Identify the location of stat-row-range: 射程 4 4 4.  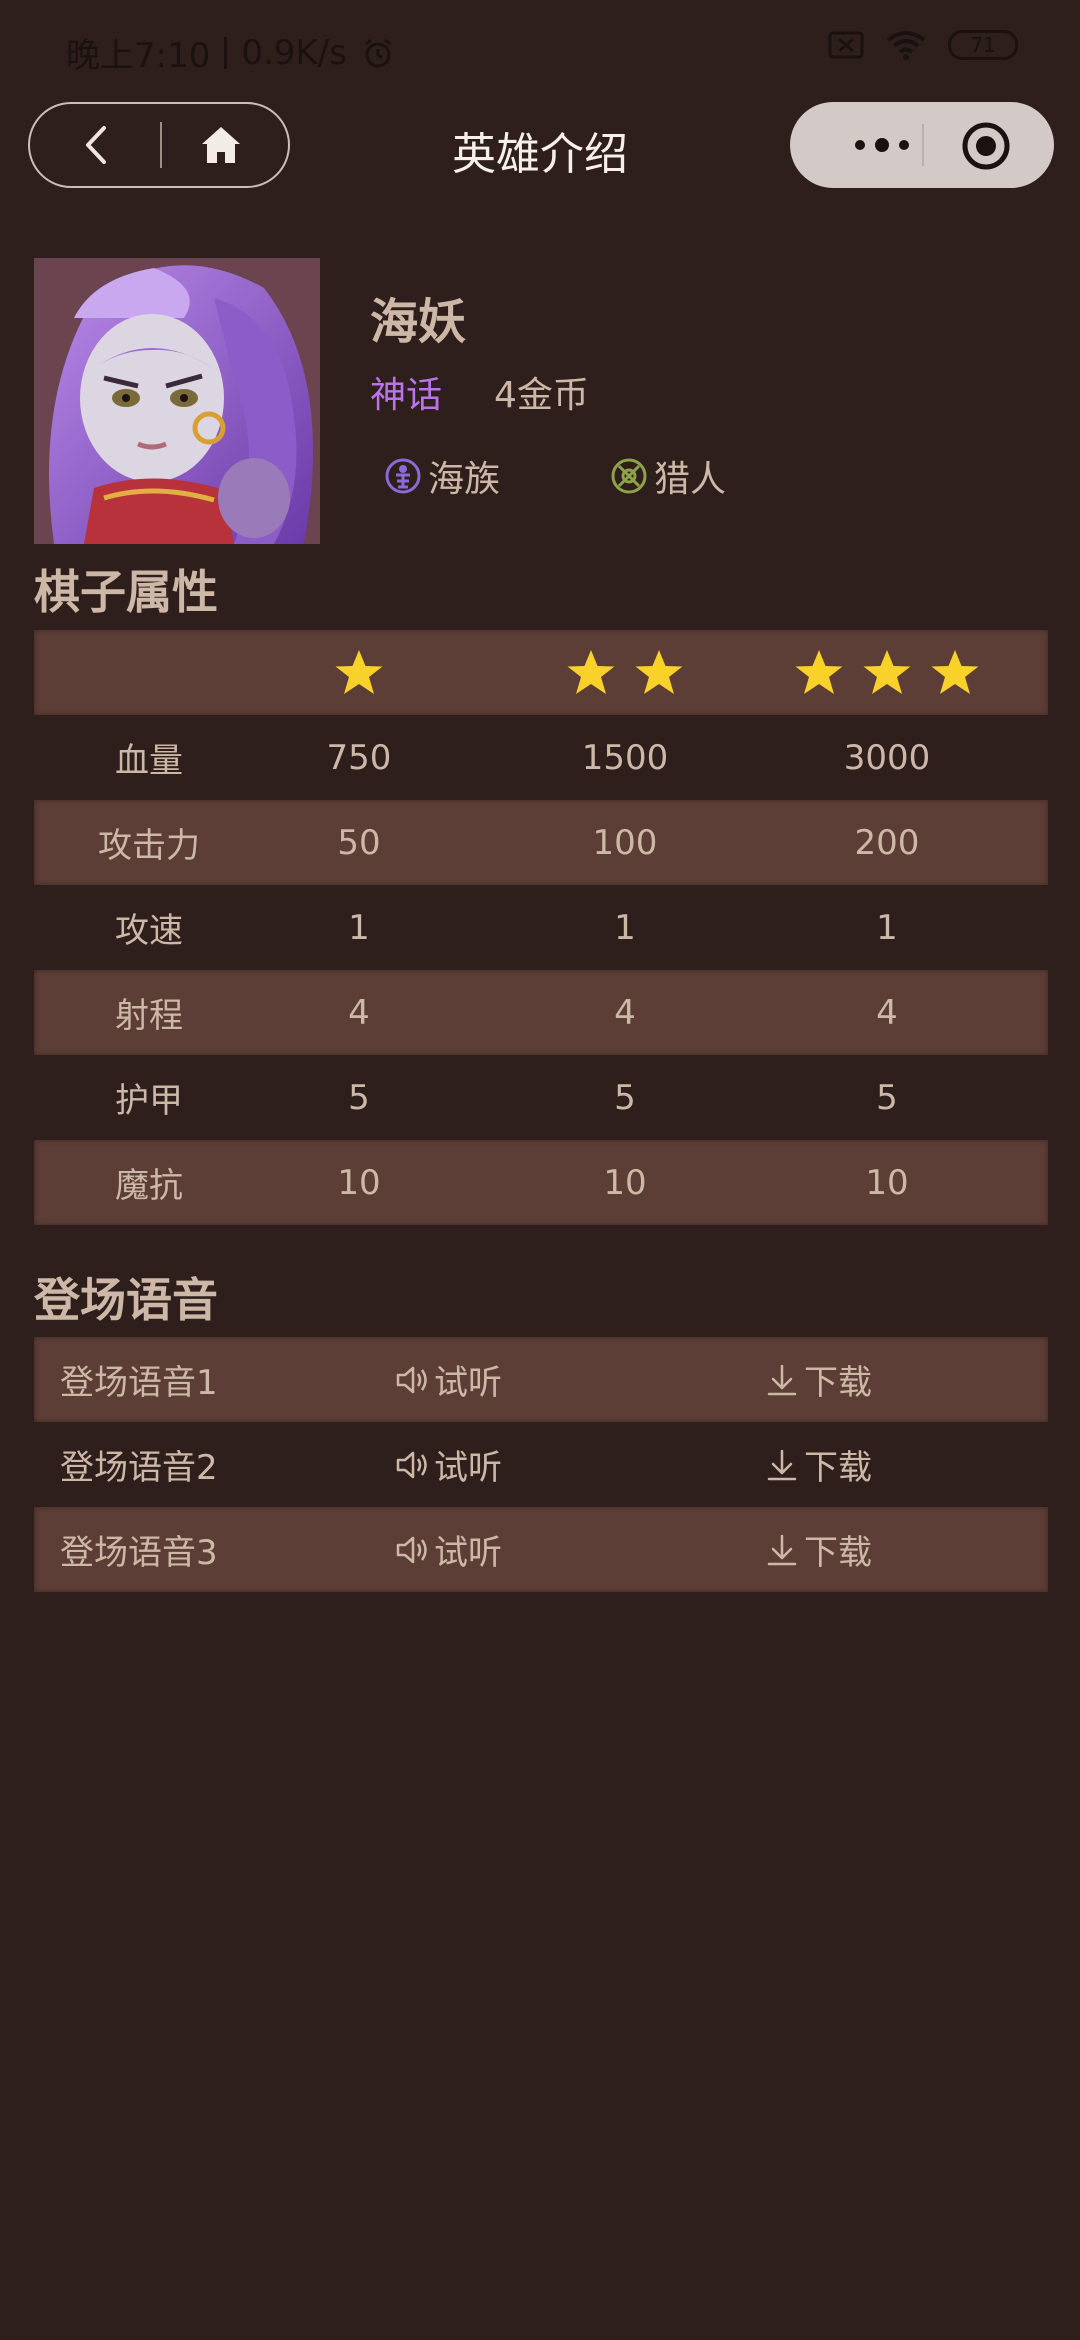
(541, 1012).